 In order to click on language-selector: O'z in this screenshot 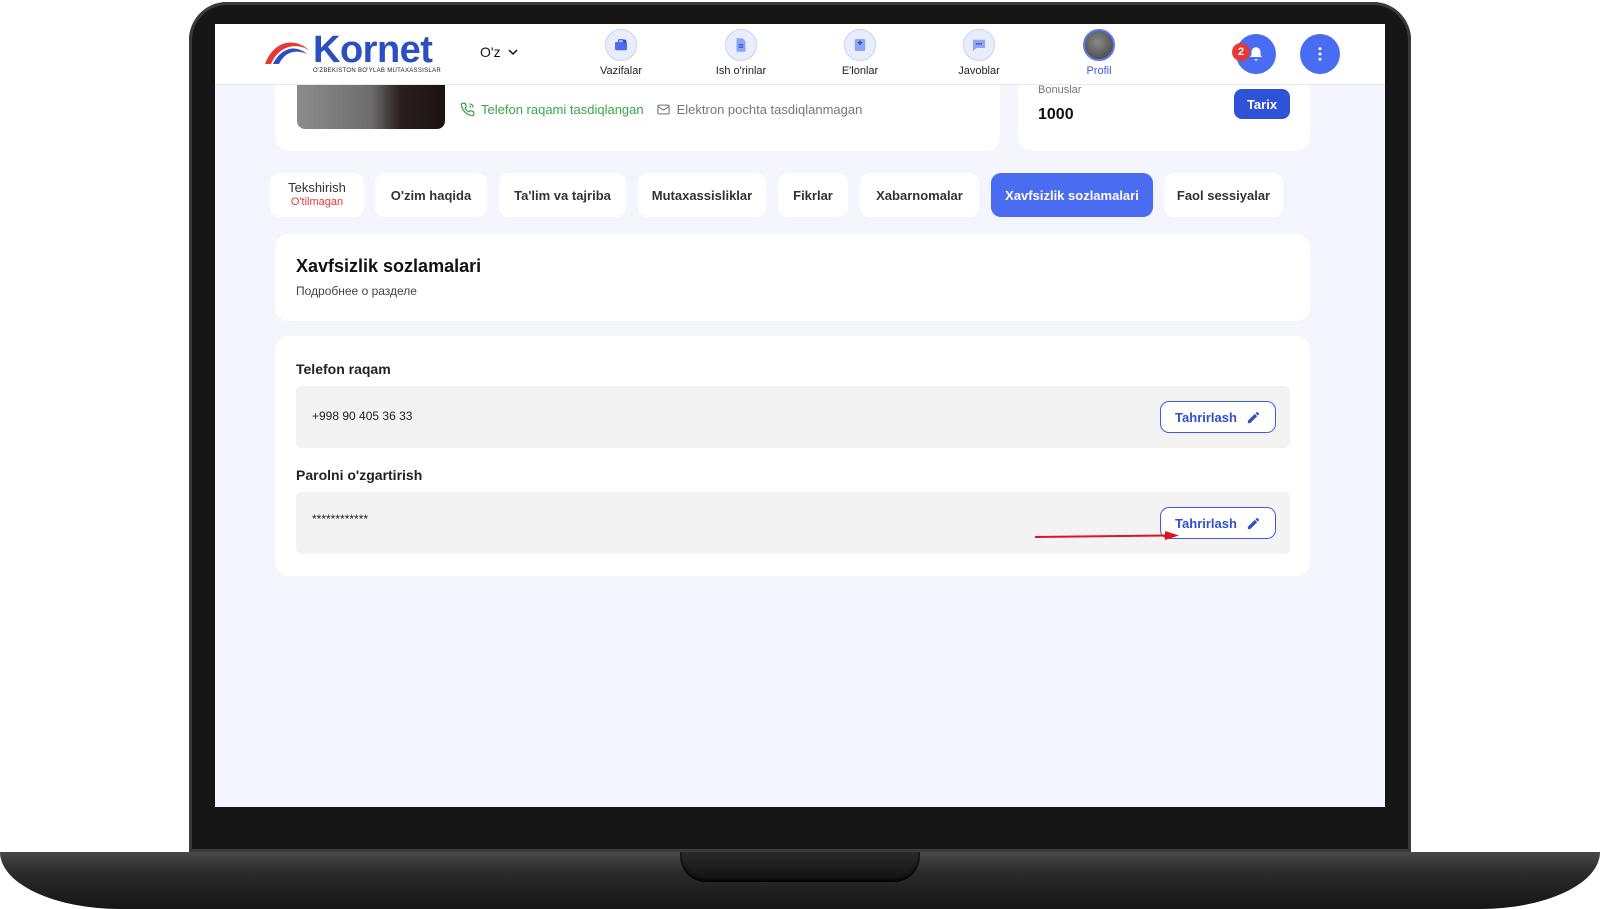, I will do `click(499, 52)`.